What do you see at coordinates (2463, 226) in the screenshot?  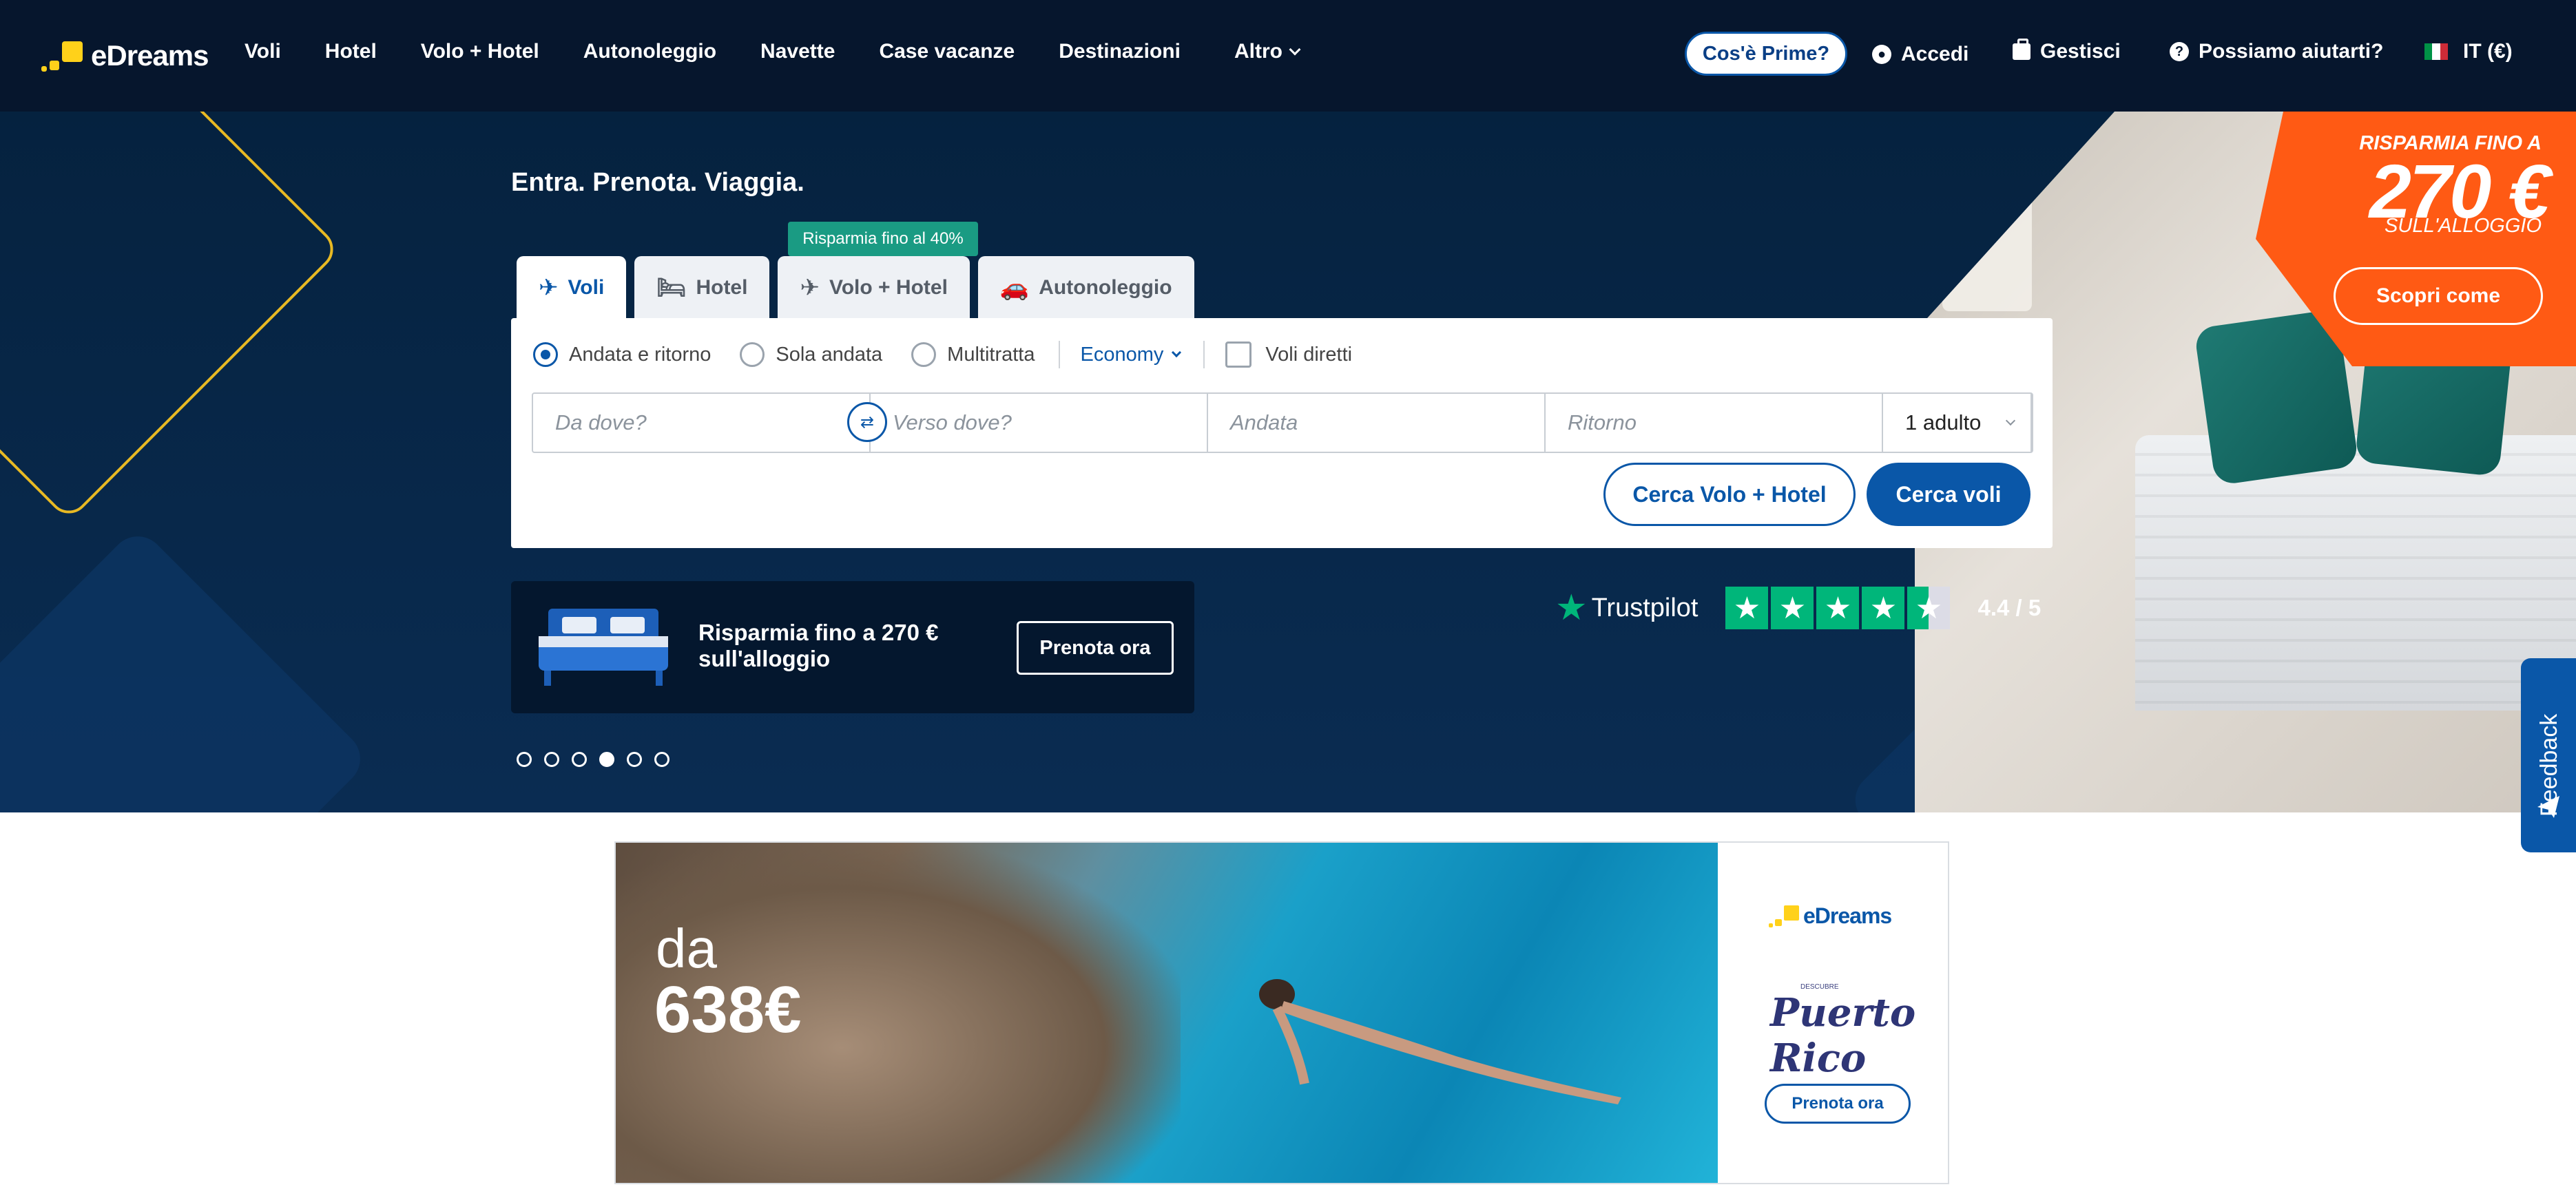 I see `orange-promo-bottom: SULL'ALLOGGIO` at bounding box center [2463, 226].